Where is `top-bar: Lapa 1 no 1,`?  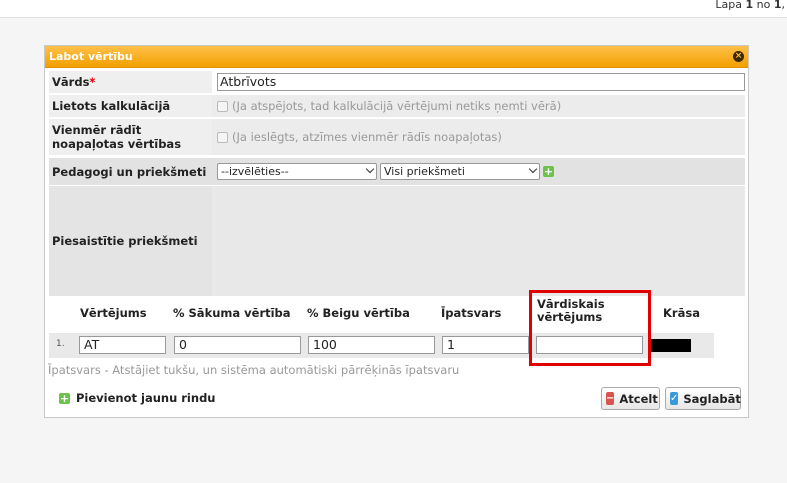
top-bar: Lapa 1 no 1, is located at coordinates (393, 9).